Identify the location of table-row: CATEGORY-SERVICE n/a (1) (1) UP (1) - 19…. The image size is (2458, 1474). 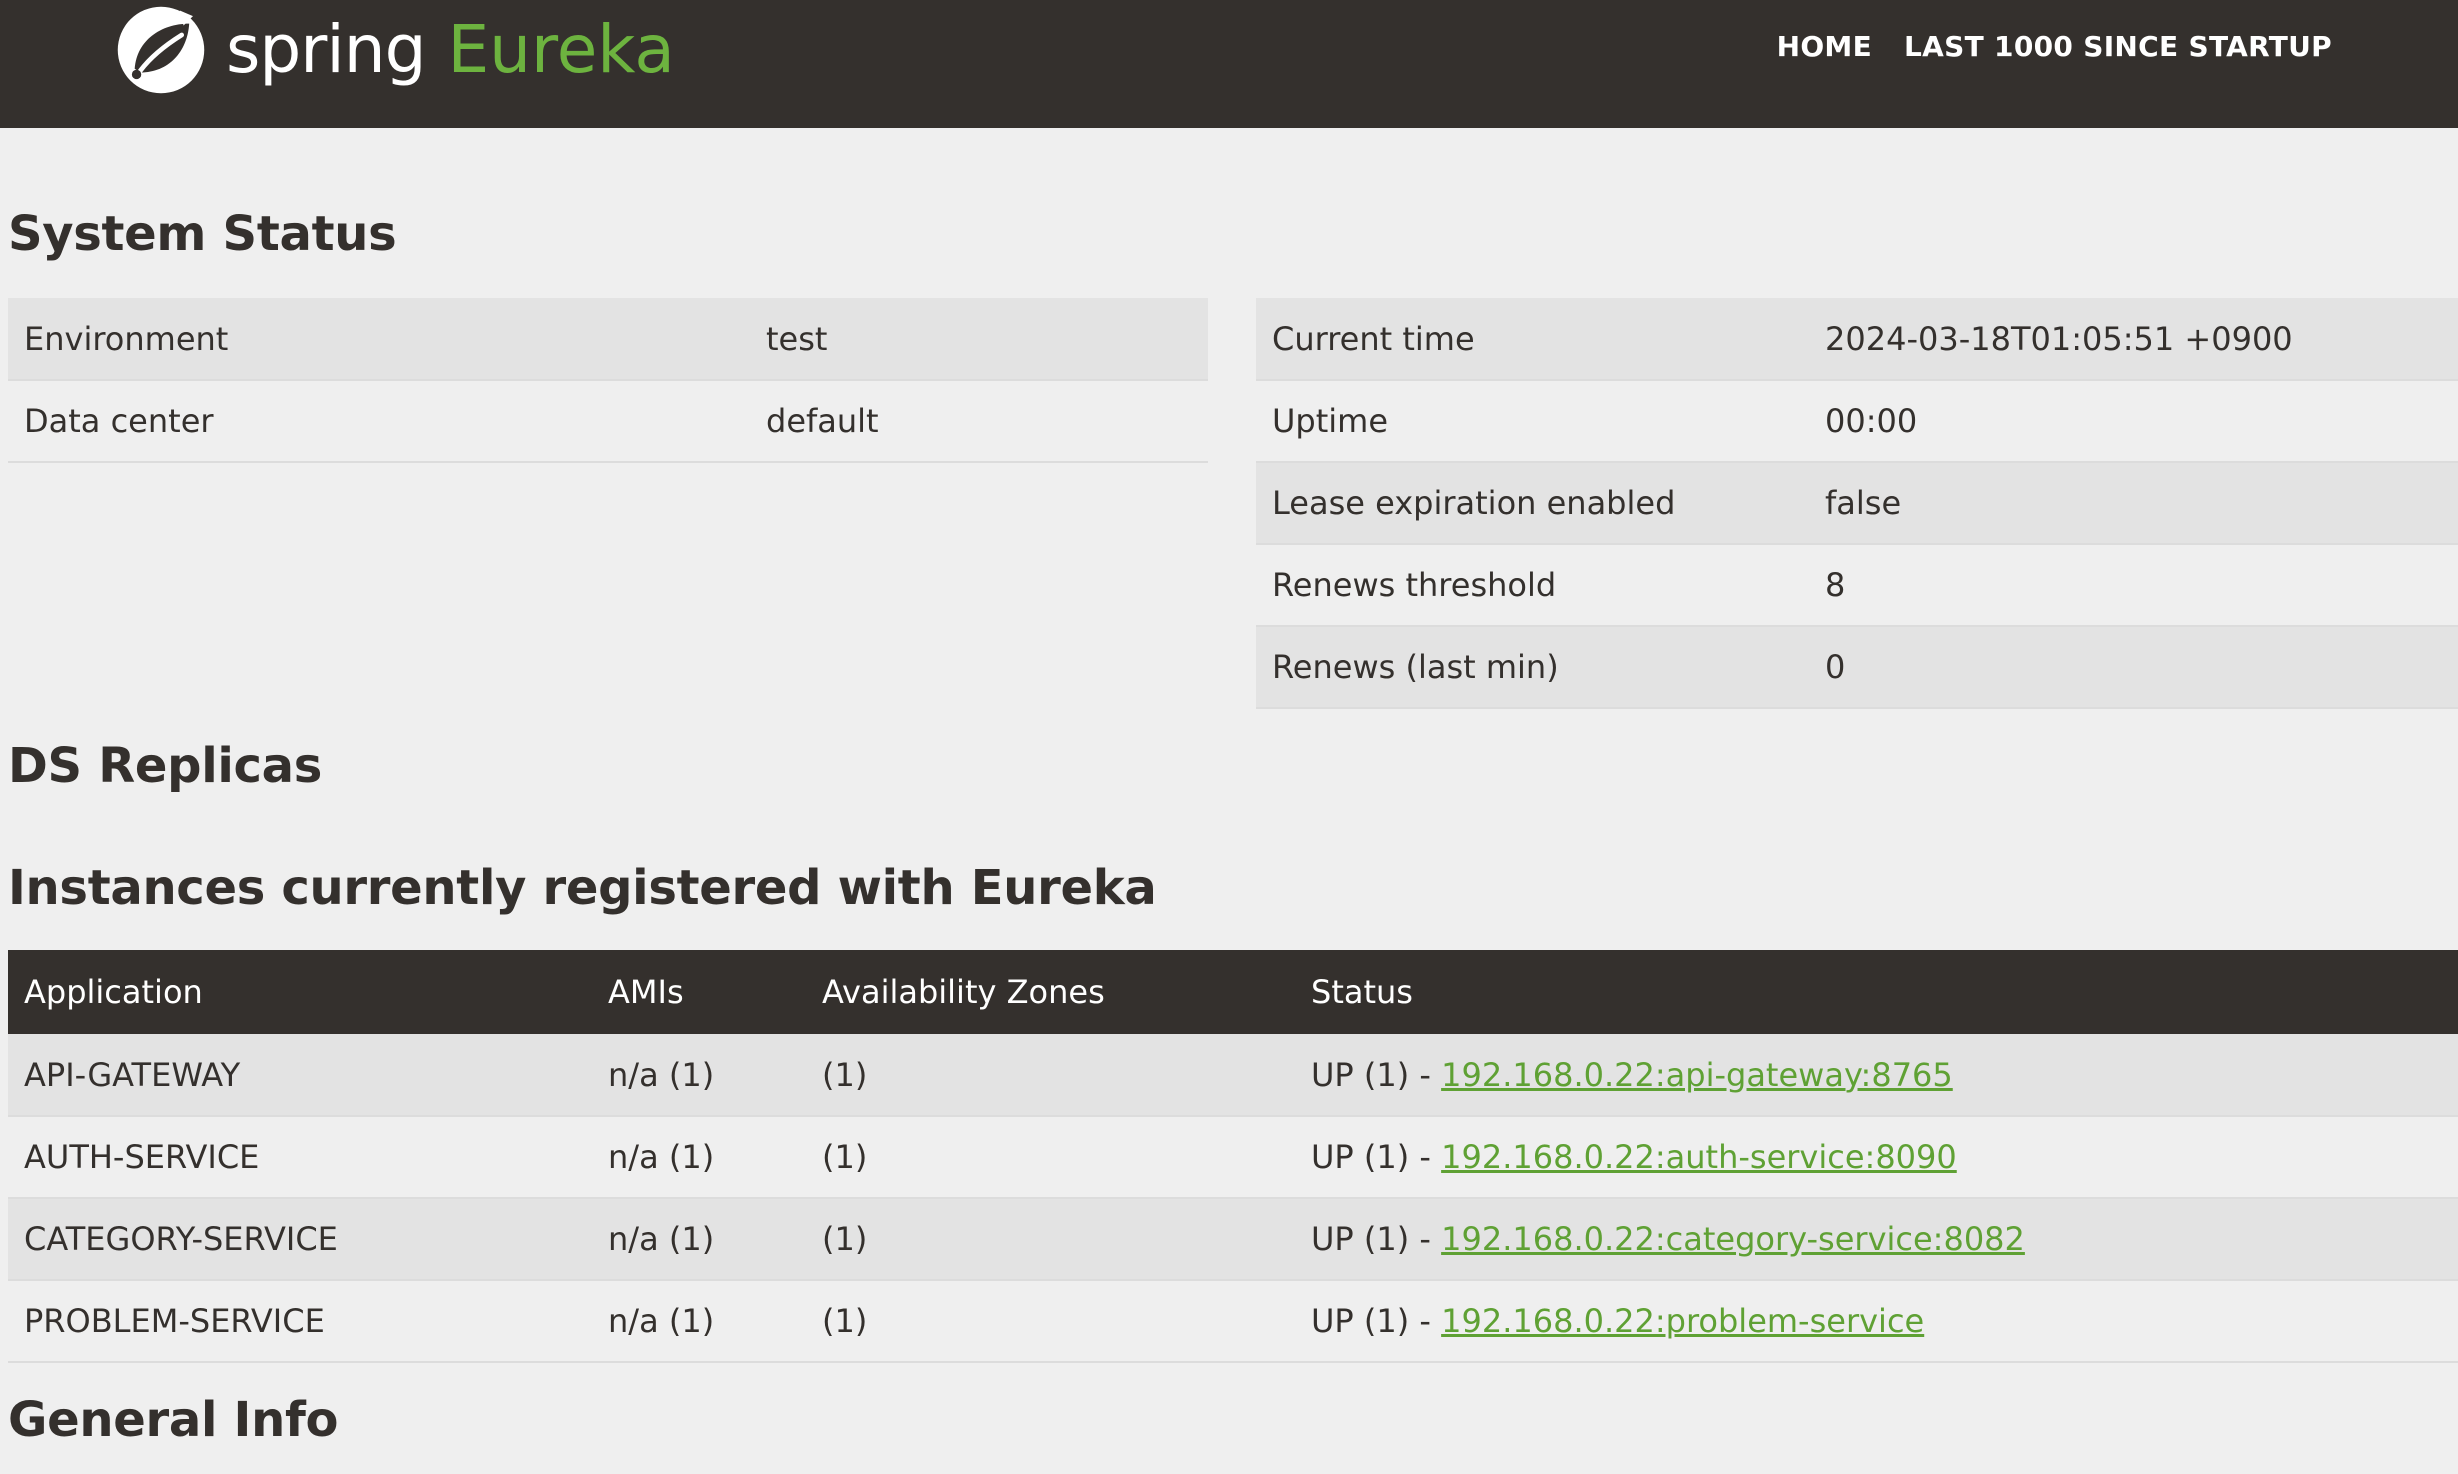
(1233, 1239).